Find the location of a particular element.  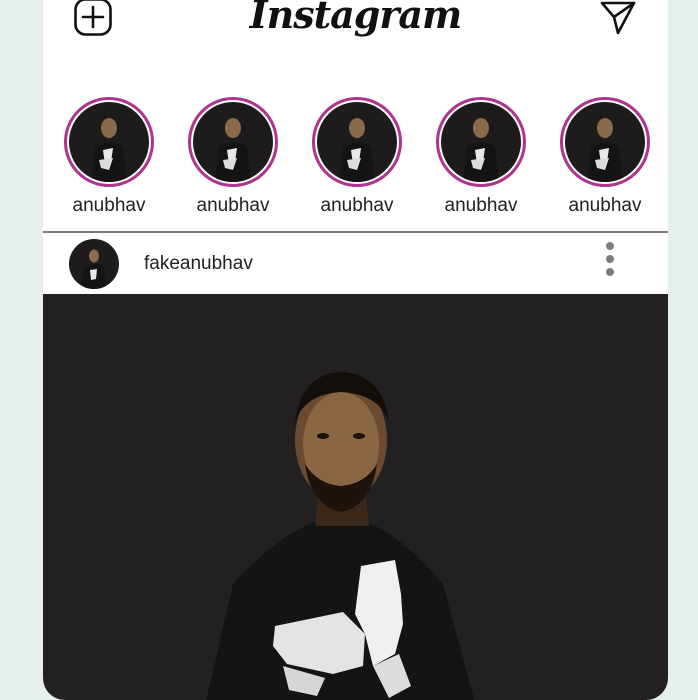

instagram-logo: Instagram is located at coordinates (355, 18).